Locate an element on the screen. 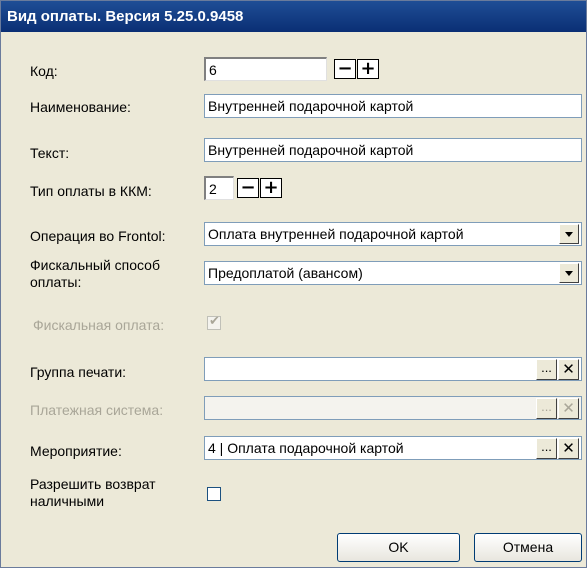 The image size is (587, 568). text-label: Текст: is located at coordinates (50, 153).